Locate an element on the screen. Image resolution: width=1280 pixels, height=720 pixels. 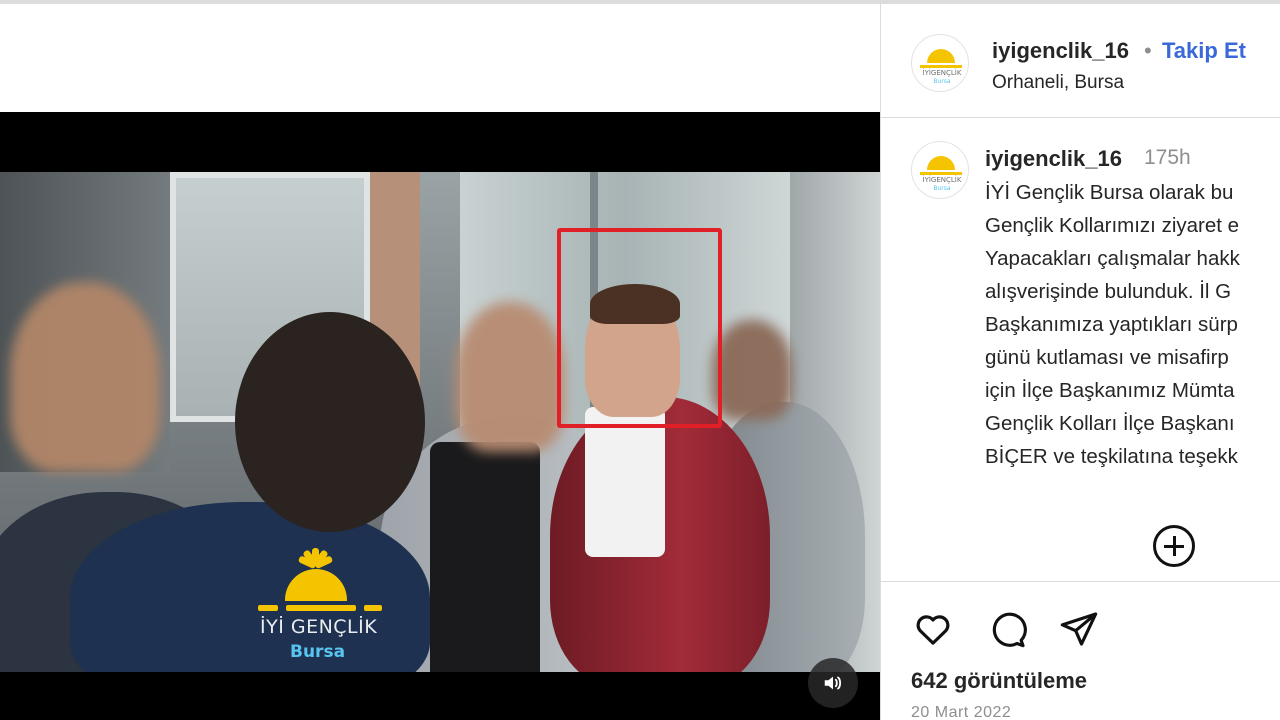
caption-line: günü kutlaması ve misafirp is located at coordinates (1107, 357).